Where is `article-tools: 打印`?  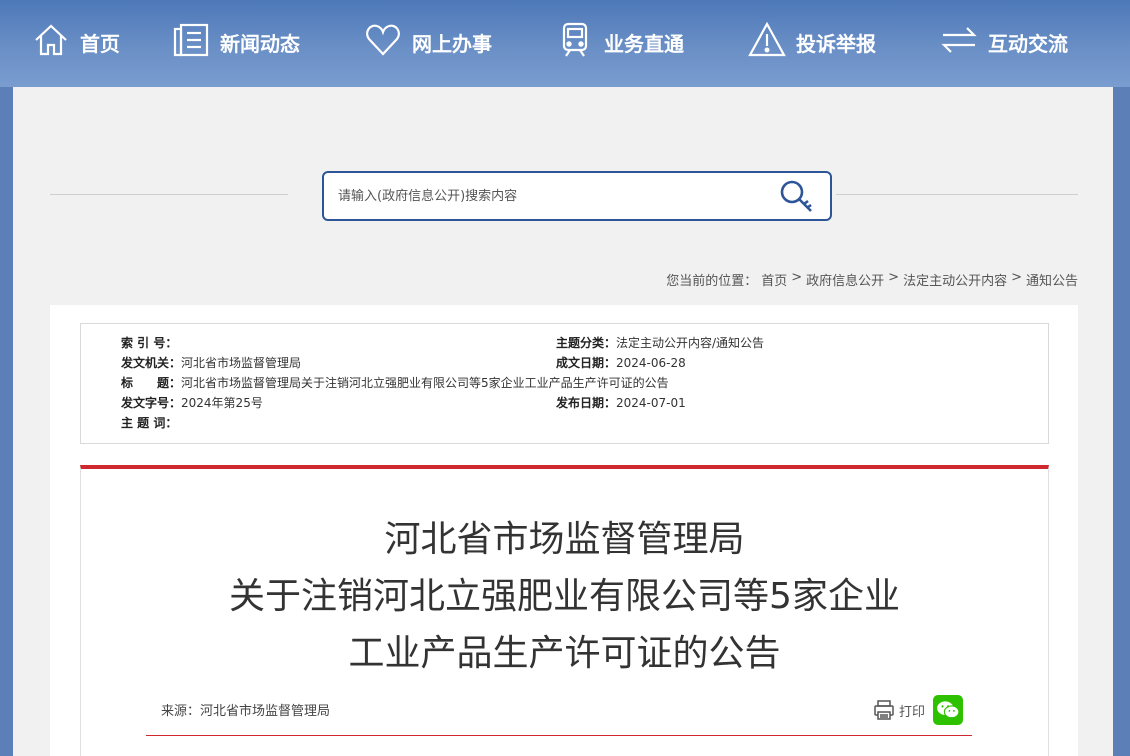
article-tools: 打印 is located at coordinates (918, 710).